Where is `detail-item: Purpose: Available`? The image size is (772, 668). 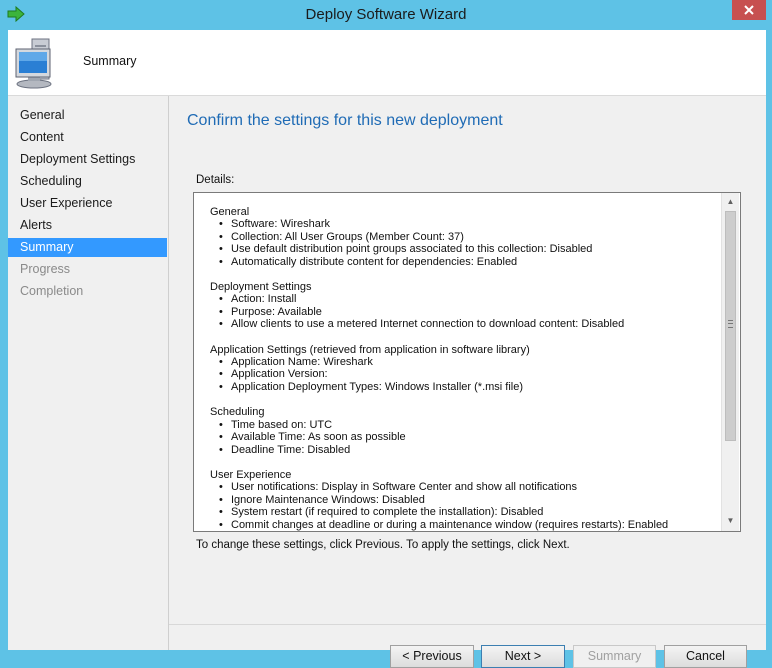
detail-item: Purpose: Available is located at coordinates (462, 312).